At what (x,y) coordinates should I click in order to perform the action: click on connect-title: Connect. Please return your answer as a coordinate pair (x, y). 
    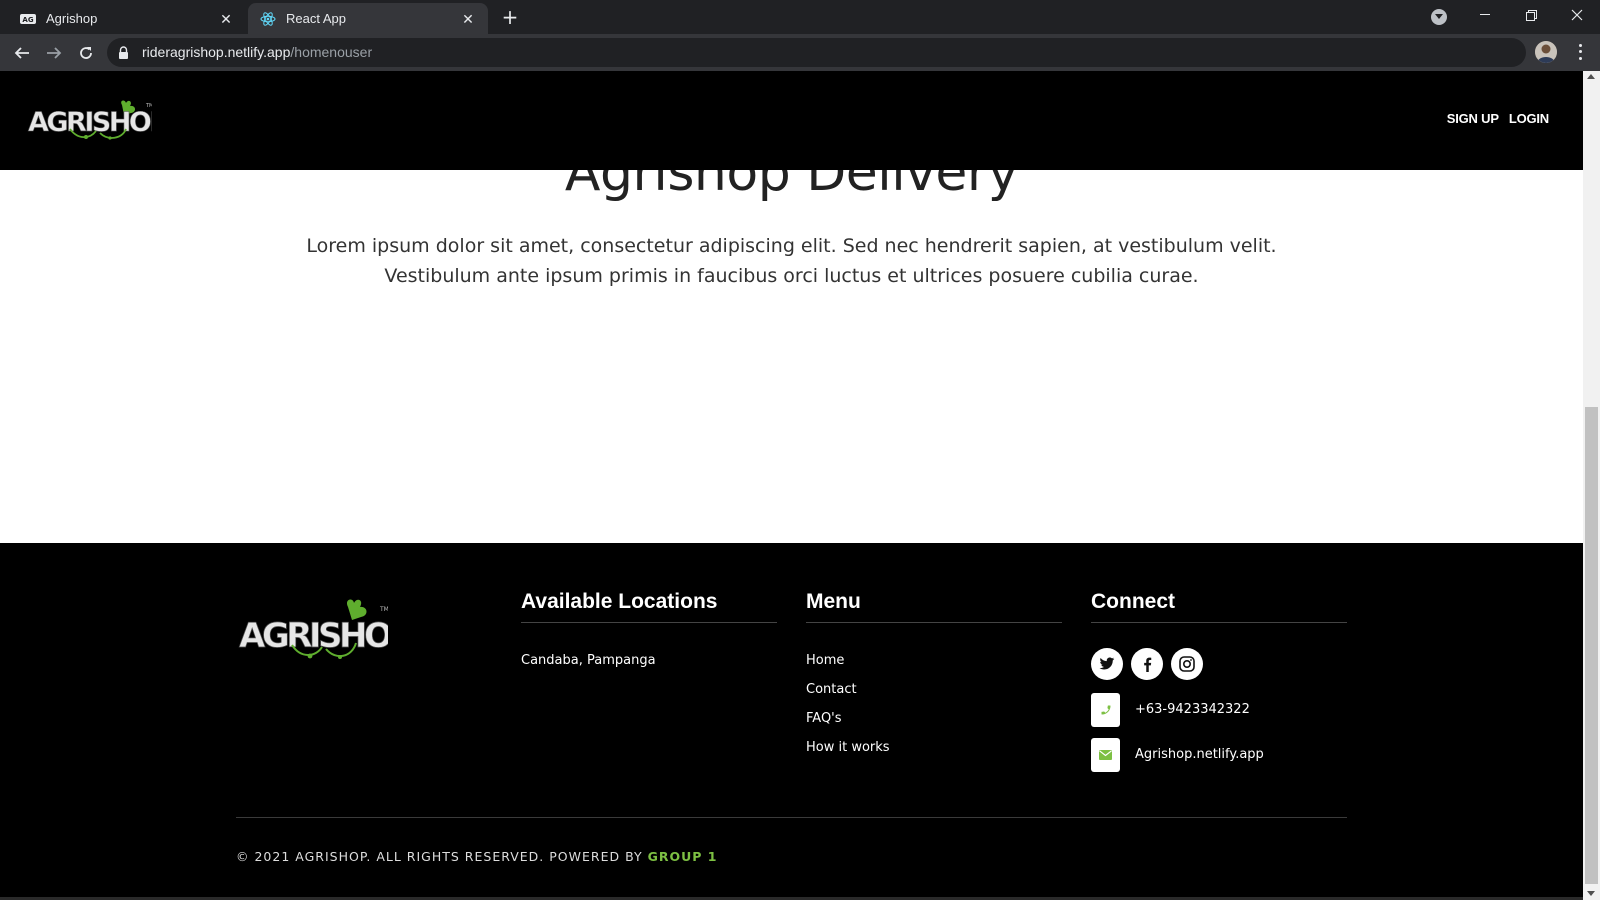
    Looking at the image, I should click on (1133, 601).